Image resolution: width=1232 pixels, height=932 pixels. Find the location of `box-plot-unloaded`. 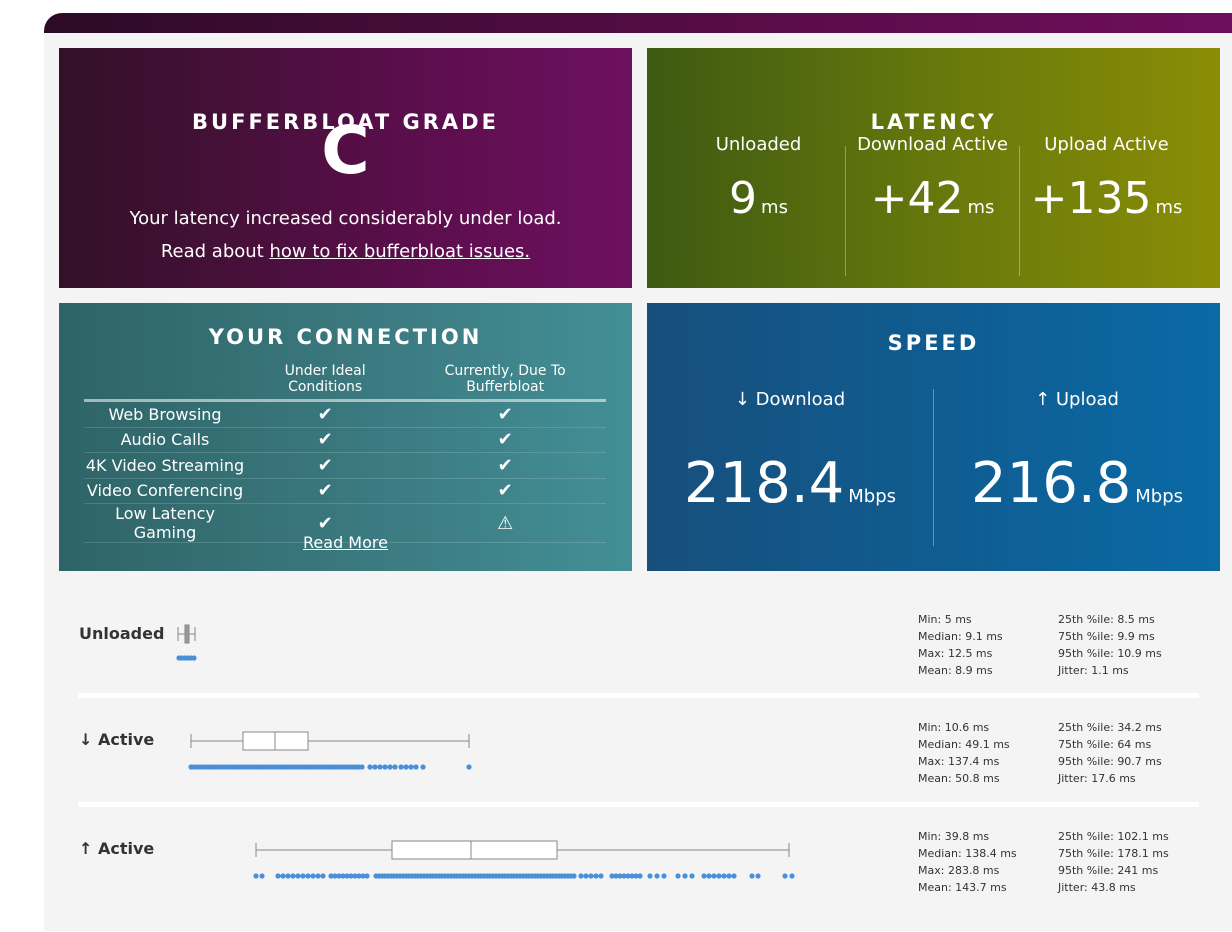

box-plot-unloaded is located at coordinates (186, 642).